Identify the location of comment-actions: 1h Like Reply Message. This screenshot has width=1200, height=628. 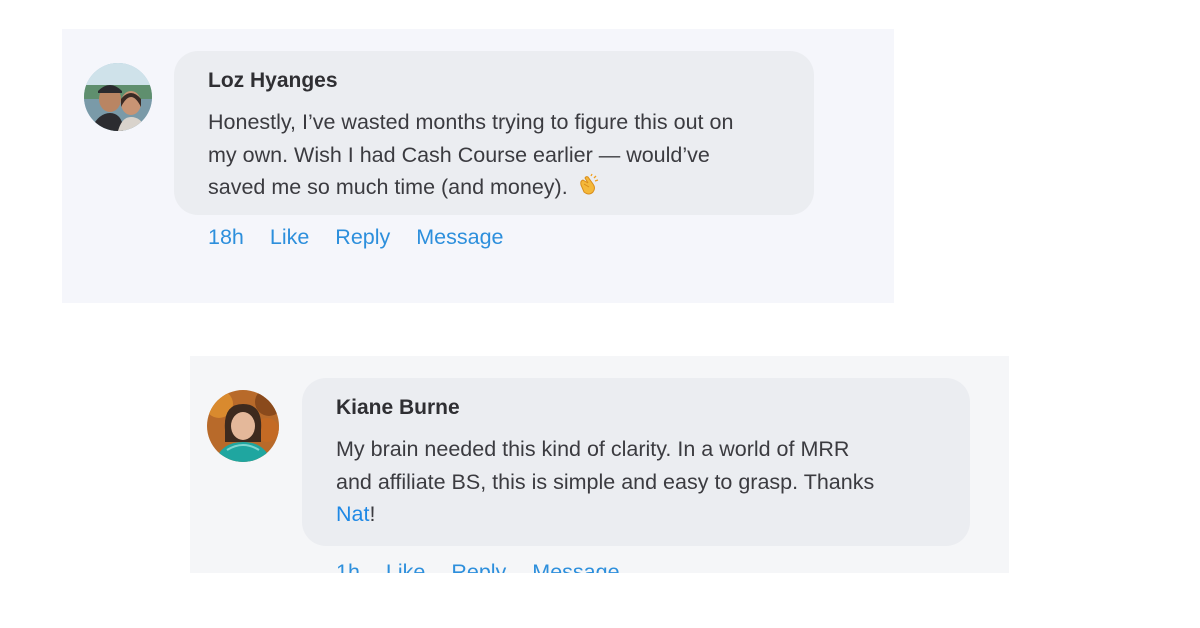
(488, 566).